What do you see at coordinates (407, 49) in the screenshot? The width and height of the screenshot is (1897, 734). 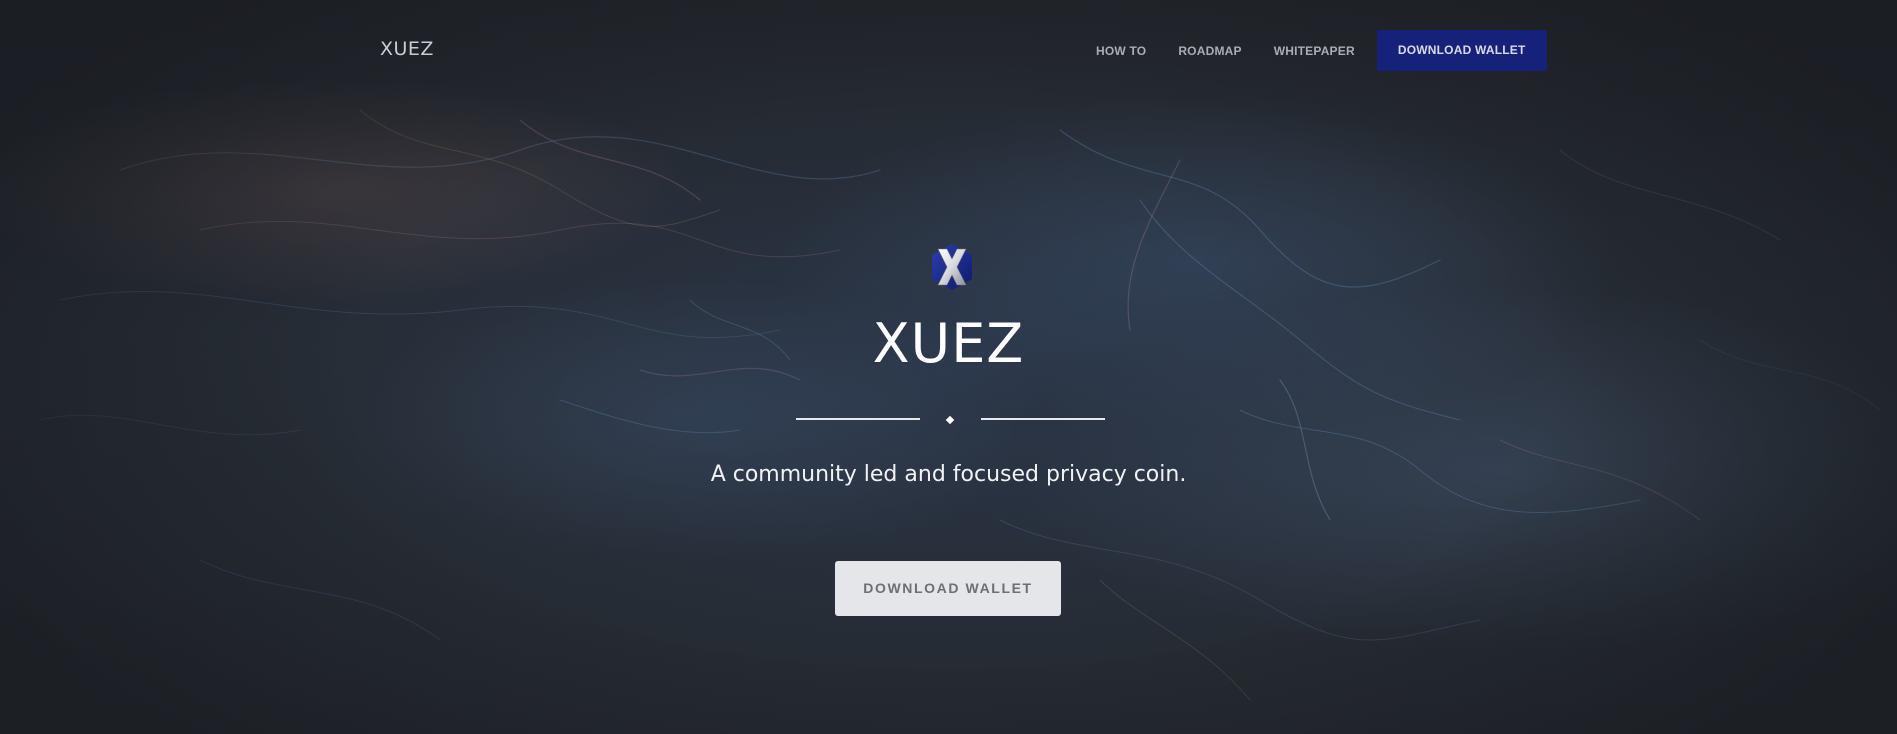 I see `brand-logo-text: XUEZ` at bounding box center [407, 49].